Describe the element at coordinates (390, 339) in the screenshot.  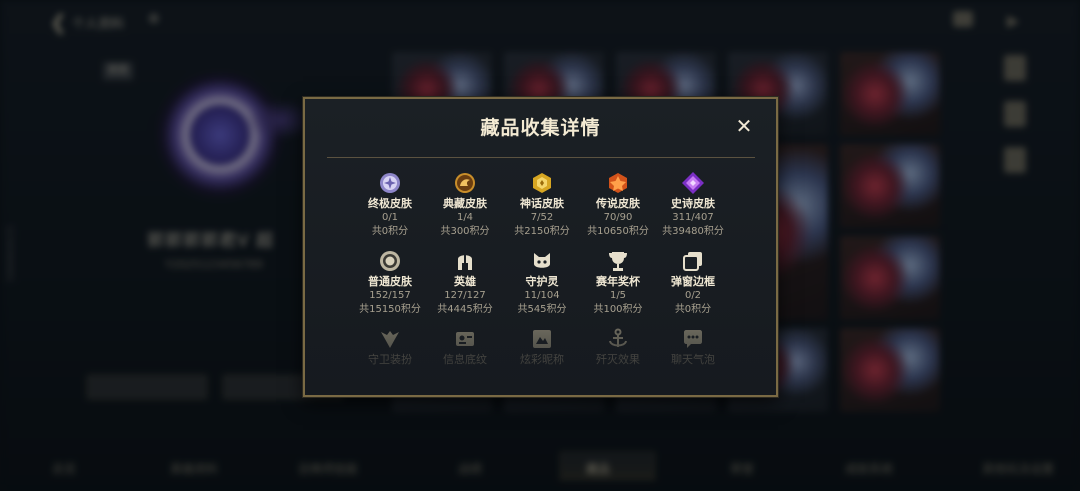
I see `guardian-outfit-icon` at that location.